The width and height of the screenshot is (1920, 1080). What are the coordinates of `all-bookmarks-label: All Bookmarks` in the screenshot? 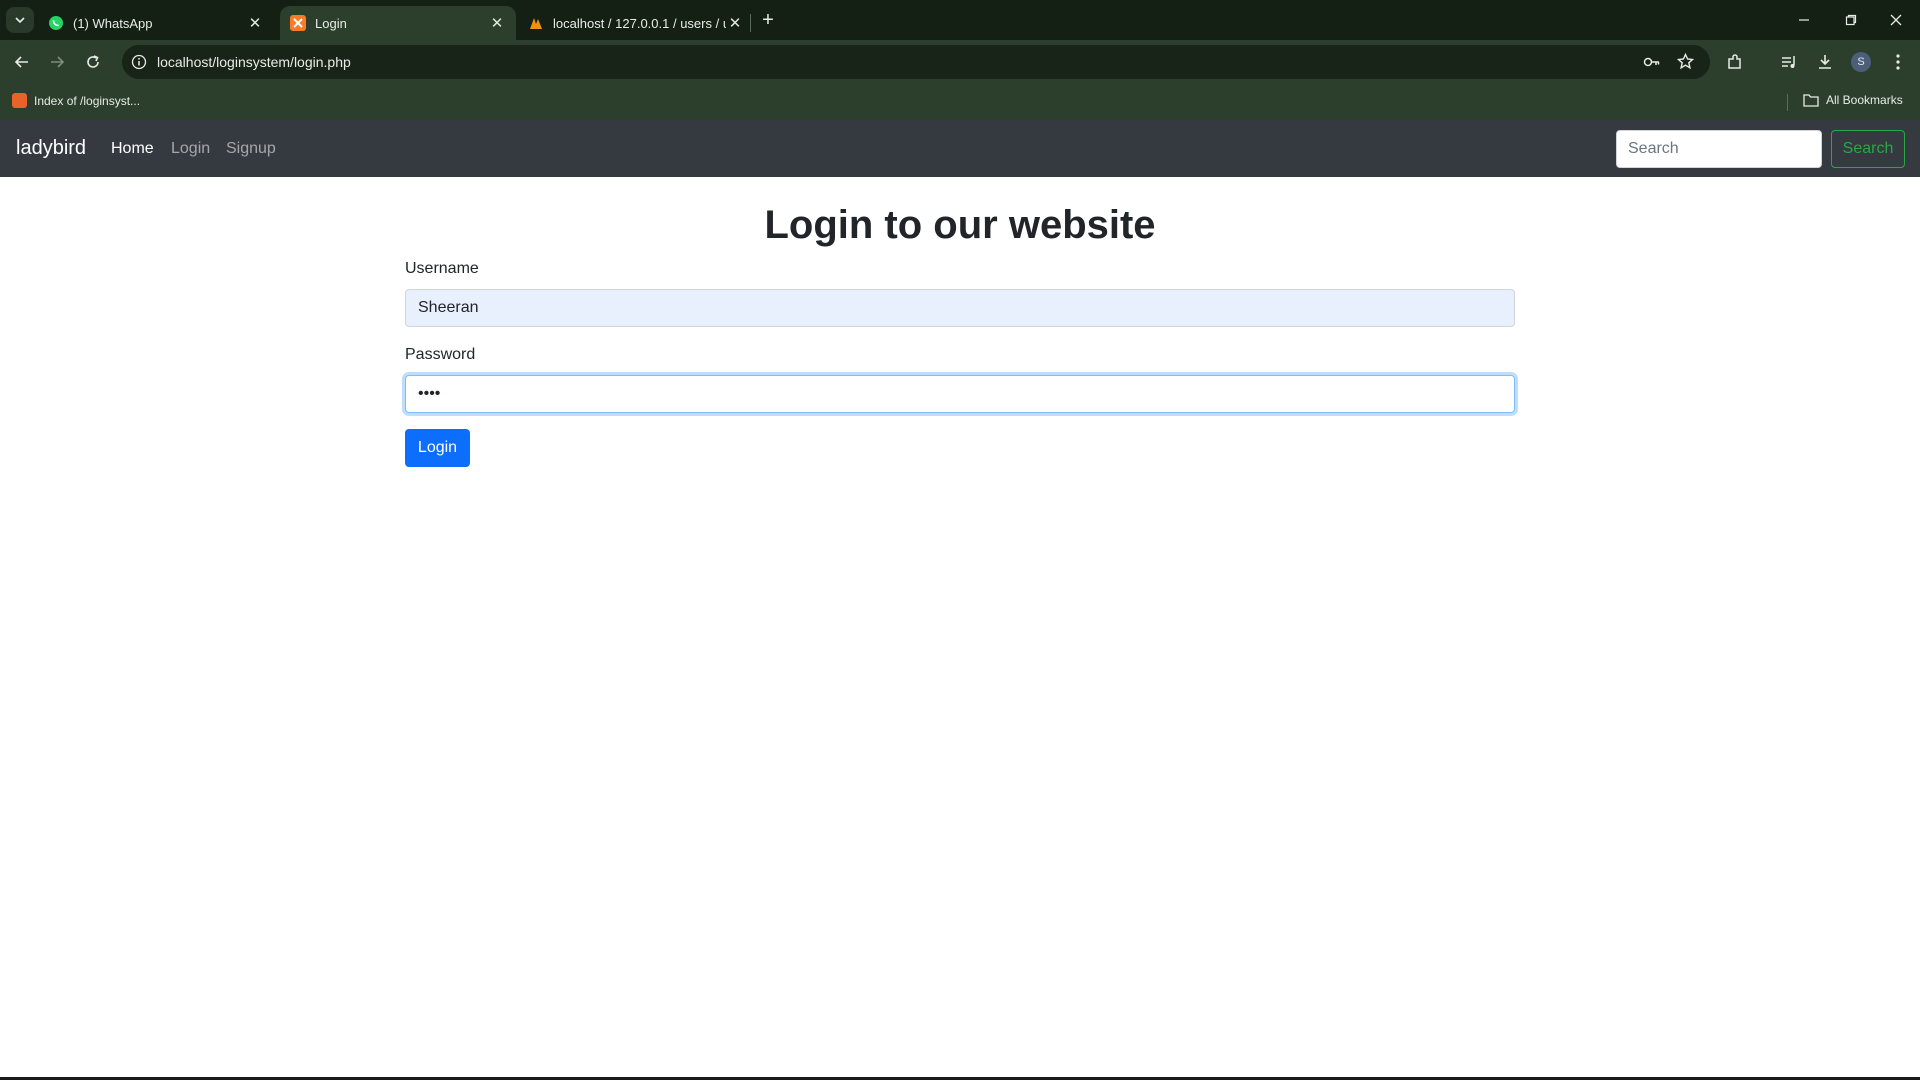 It's located at (1864, 100).